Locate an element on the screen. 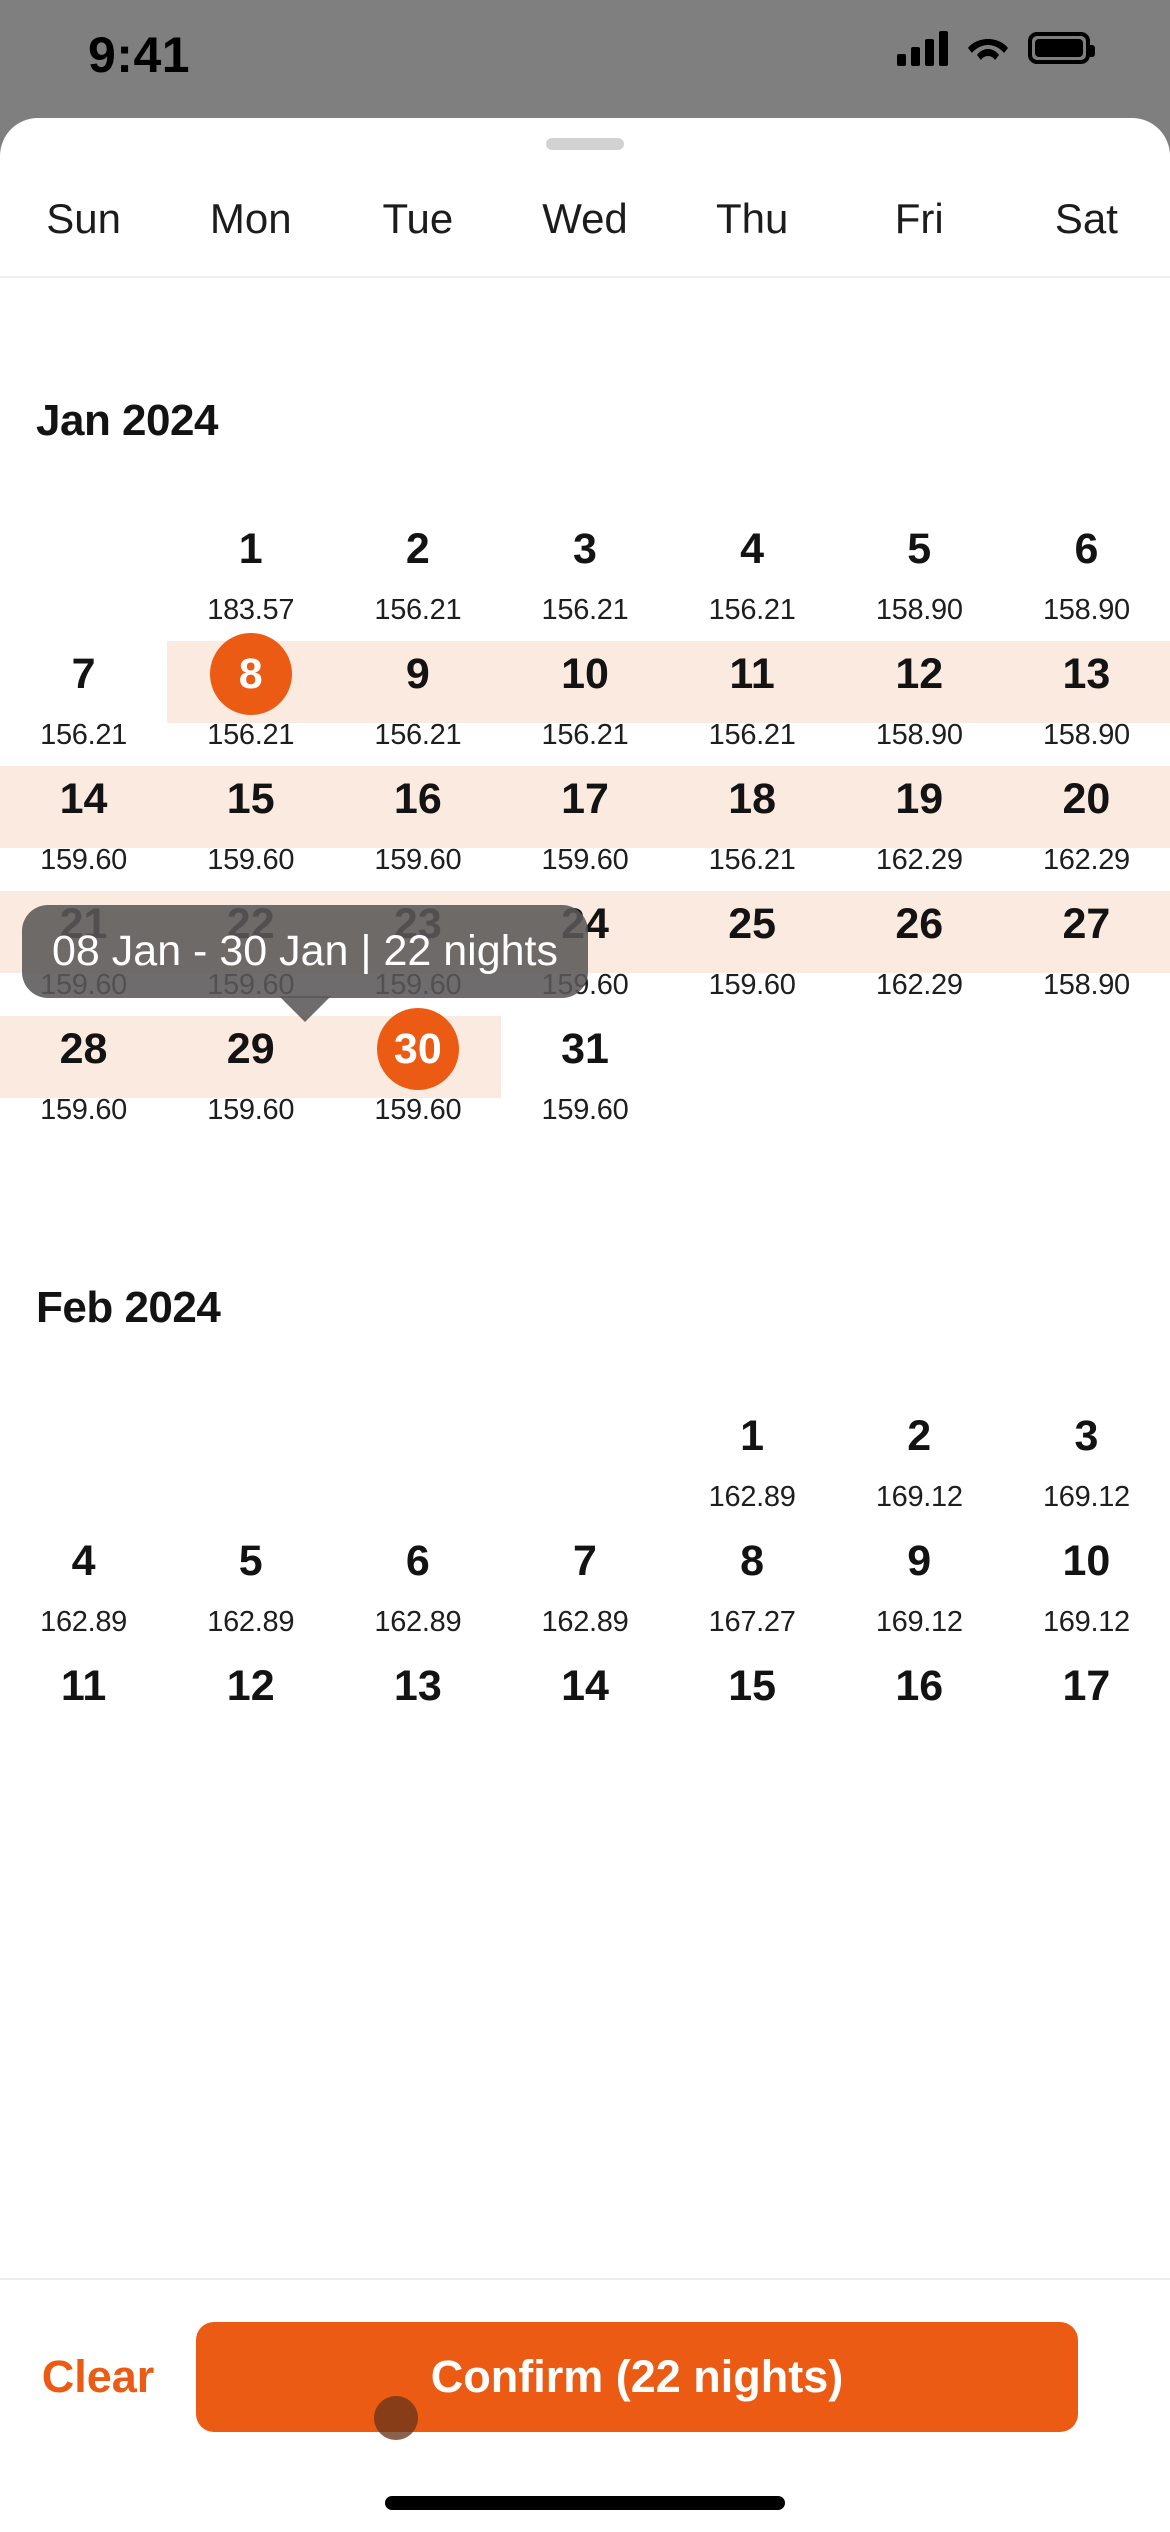 The width and height of the screenshot is (1170, 2532). day-number: 31 is located at coordinates (585, 1049).